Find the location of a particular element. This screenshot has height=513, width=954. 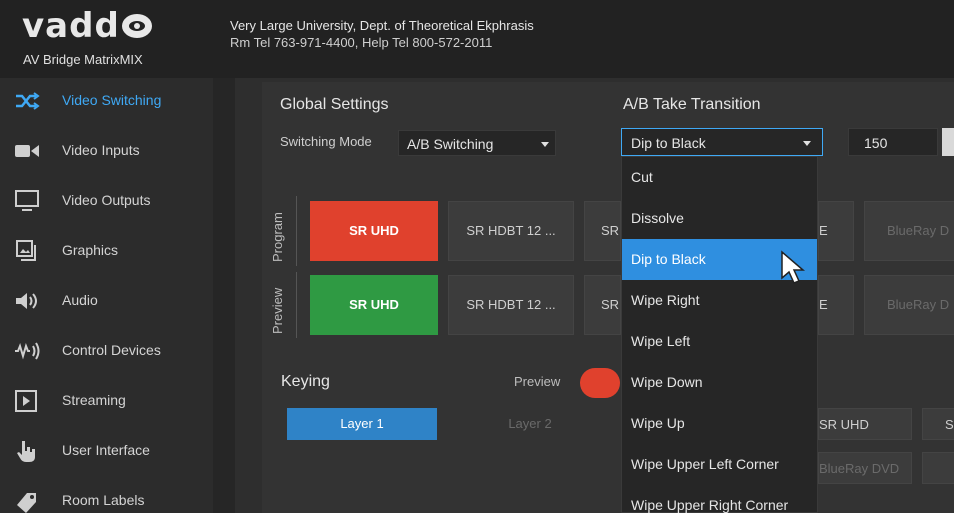

layer-1-button: Layer 1 is located at coordinates (362, 424).